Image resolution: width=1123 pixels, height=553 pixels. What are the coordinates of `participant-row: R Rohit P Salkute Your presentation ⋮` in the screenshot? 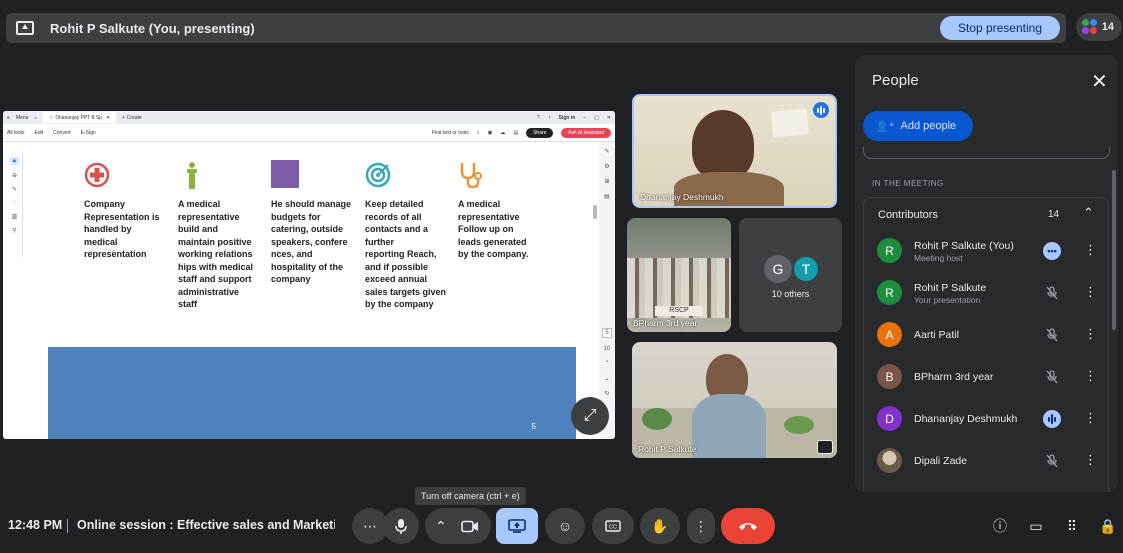 It's located at (987, 293).